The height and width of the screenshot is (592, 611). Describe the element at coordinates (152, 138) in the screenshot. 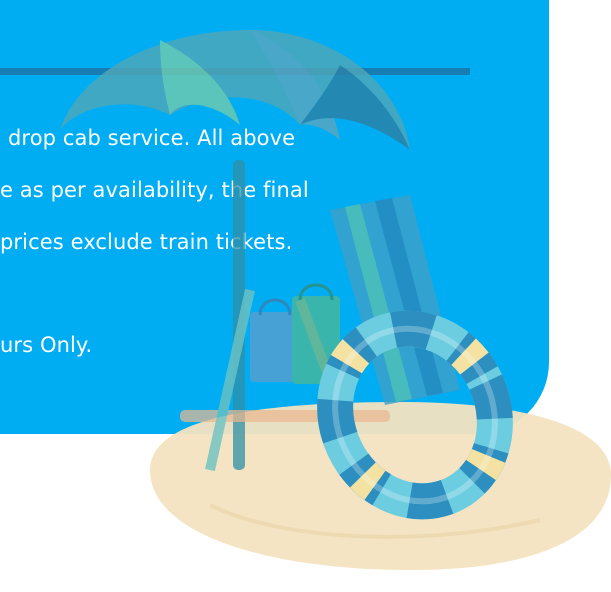

I see `notice-line-1: drop cab service. All above` at that location.